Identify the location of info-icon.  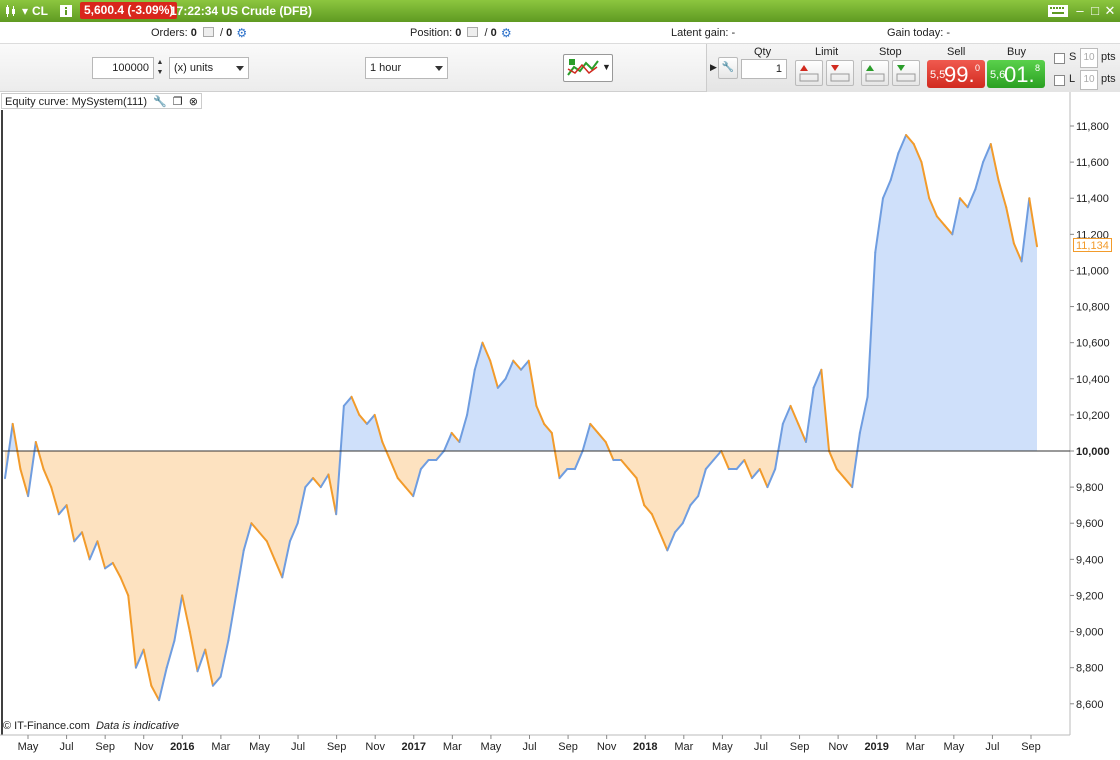
(66, 11).